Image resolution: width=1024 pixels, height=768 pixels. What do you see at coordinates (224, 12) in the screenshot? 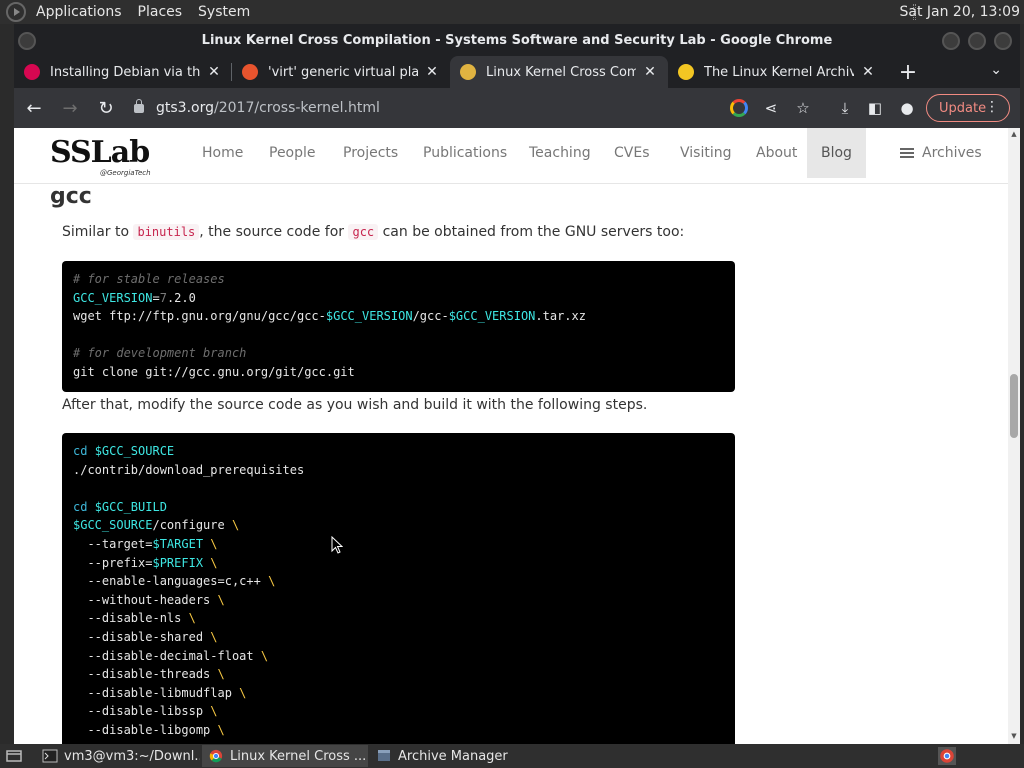
I see `system-menu: System` at bounding box center [224, 12].